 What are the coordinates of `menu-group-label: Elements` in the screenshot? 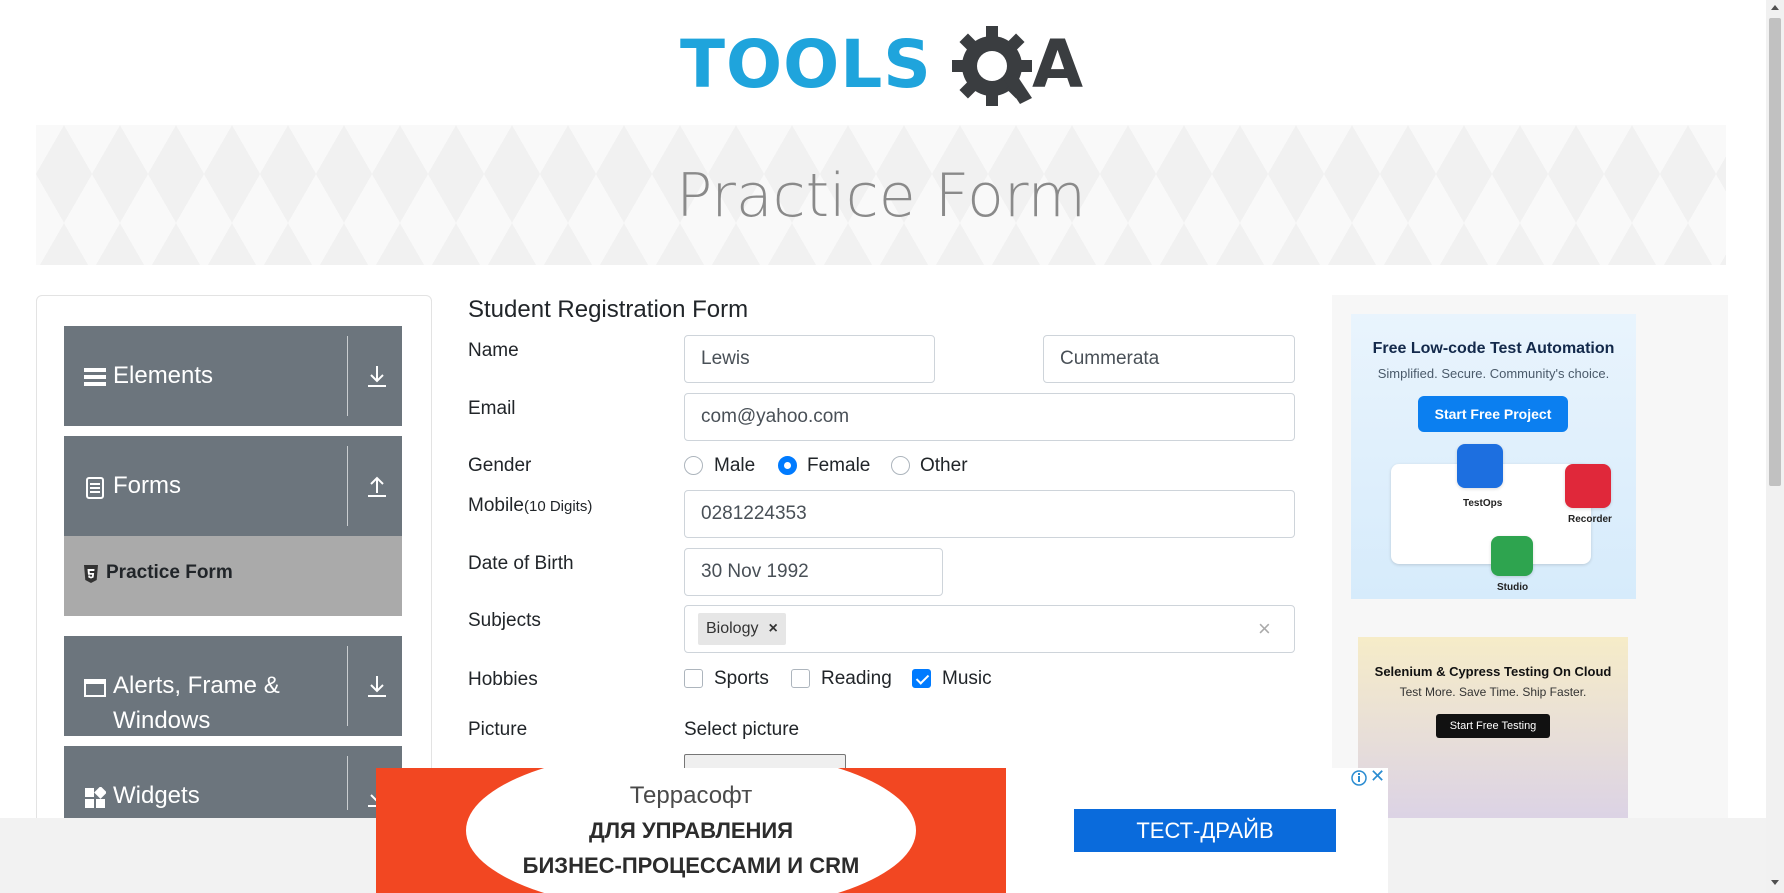 It's located at (163, 375).